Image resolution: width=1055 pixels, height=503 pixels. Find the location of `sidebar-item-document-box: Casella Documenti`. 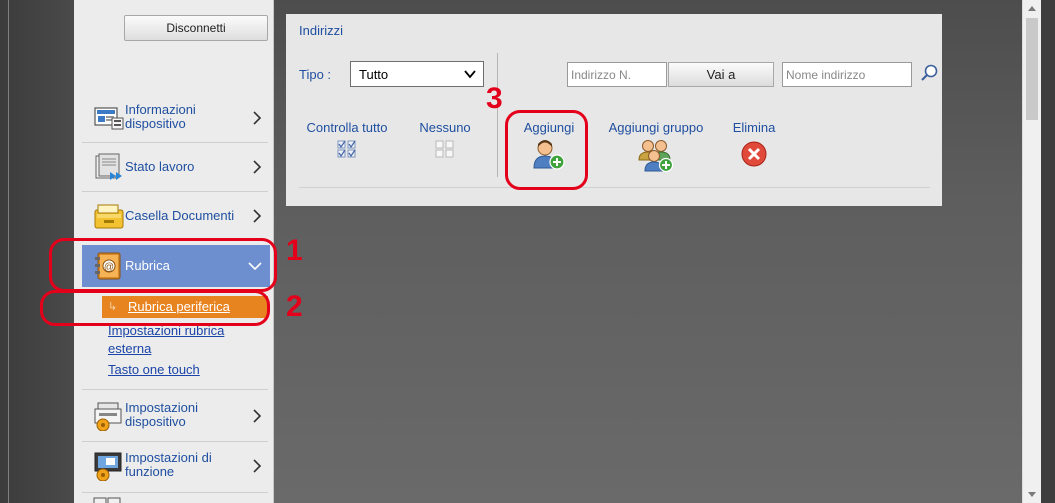

sidebar-item-document-box: Casella Documenti is located at coordinates (176, 216).